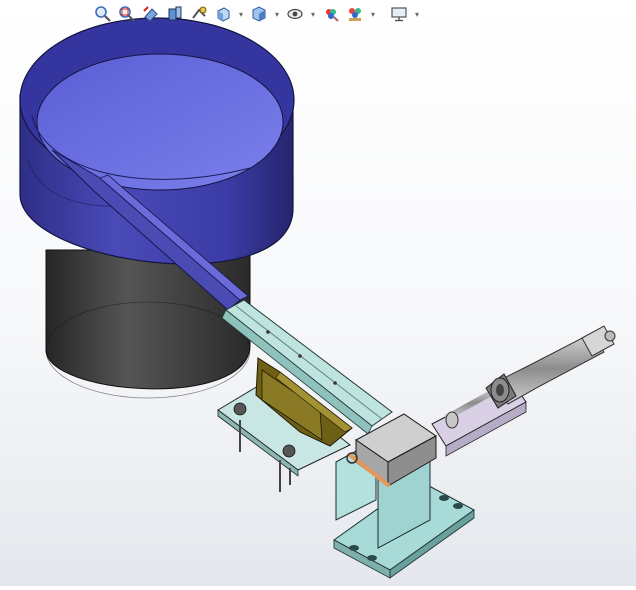 The width and height of the screenshot is (636, 590). I want to click on zoom-to-fit-icon, so click(103, 14).